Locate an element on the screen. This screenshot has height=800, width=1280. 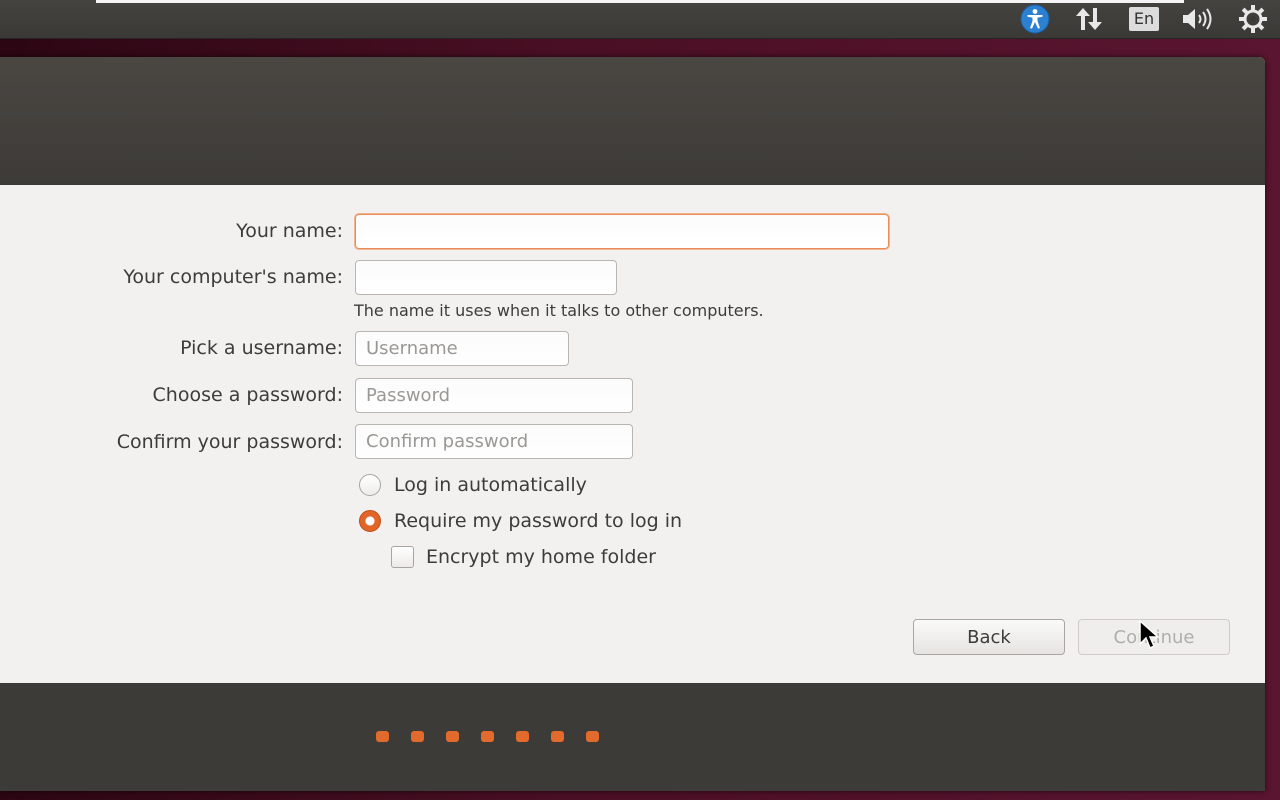
back-button: Back is located at coordinates (989, 637).